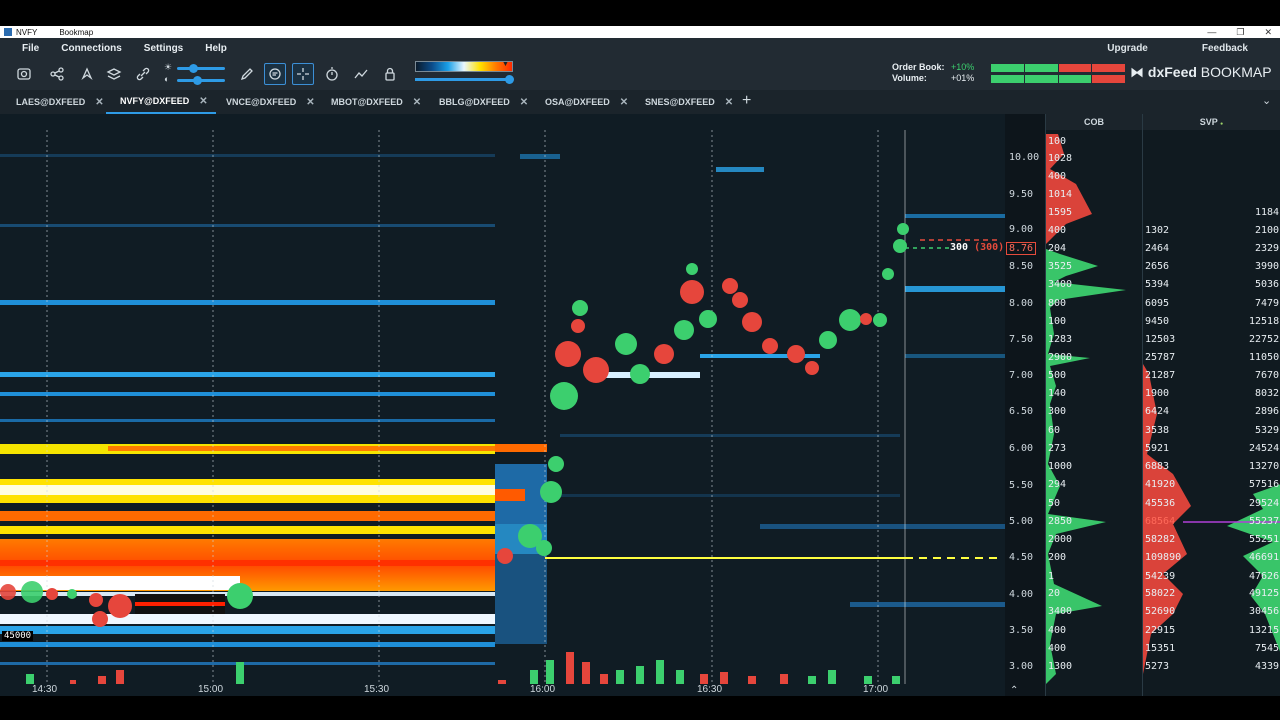 This screenshot has width=1280, height=720. Describe the element at coordinates (168, 67) in the screenshot. I see `brightness-icon: ☀` at that location.